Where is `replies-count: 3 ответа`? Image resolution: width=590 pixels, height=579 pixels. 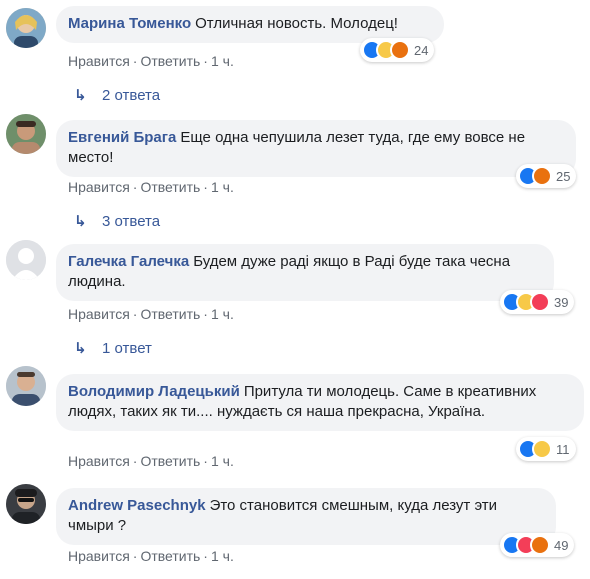
replies-count: 3 ответа is located at coordinates (131, 221).